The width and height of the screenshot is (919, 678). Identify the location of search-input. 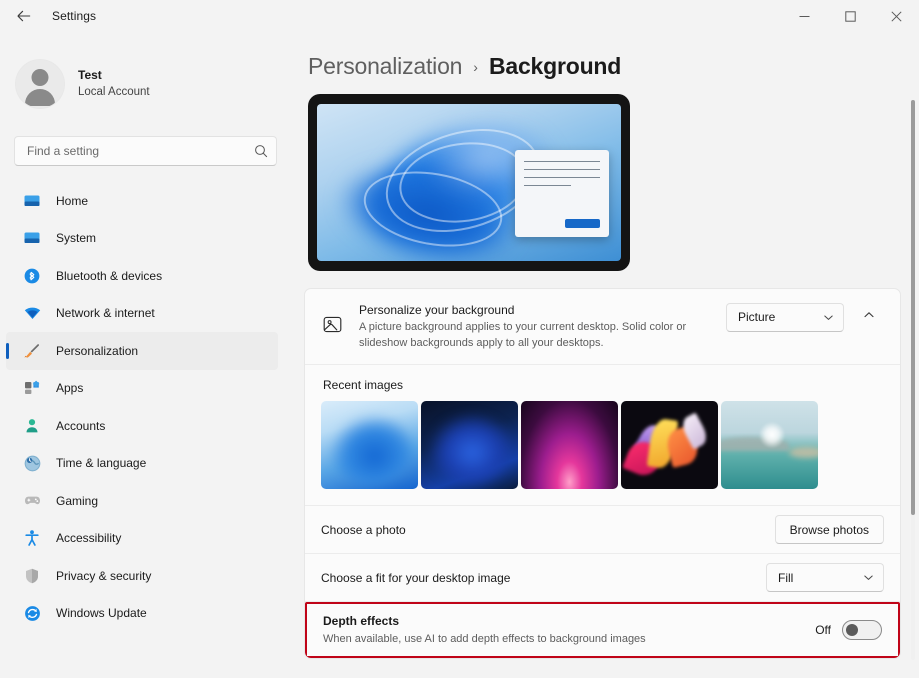
(139, 151).